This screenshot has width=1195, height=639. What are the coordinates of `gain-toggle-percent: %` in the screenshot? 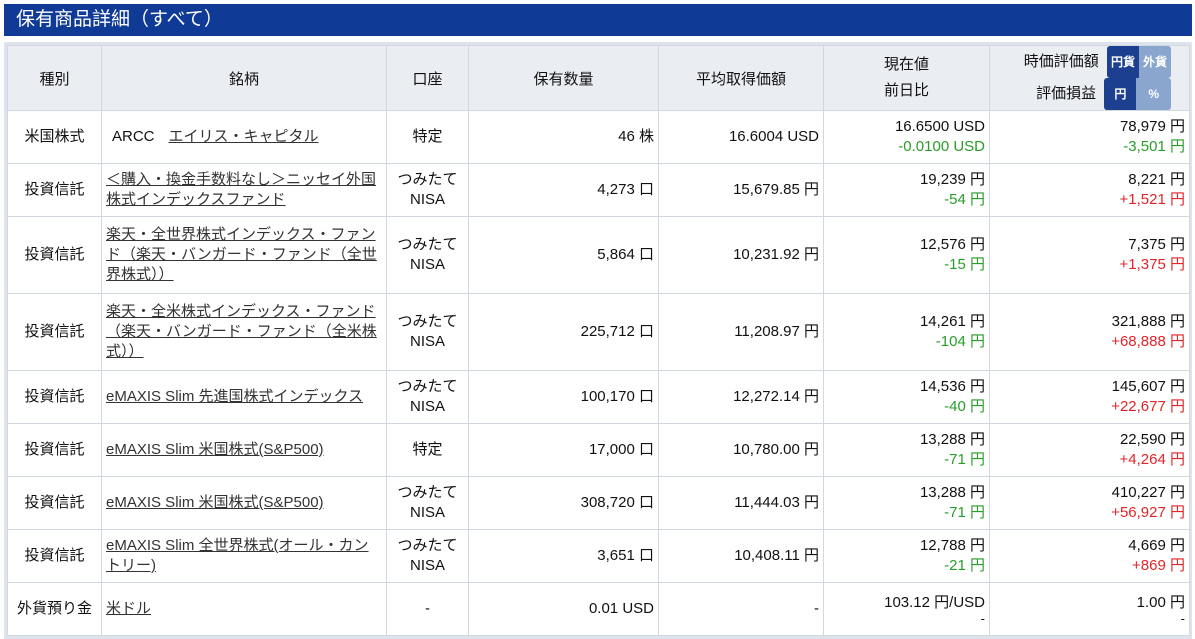 It's located at (1153, 94).